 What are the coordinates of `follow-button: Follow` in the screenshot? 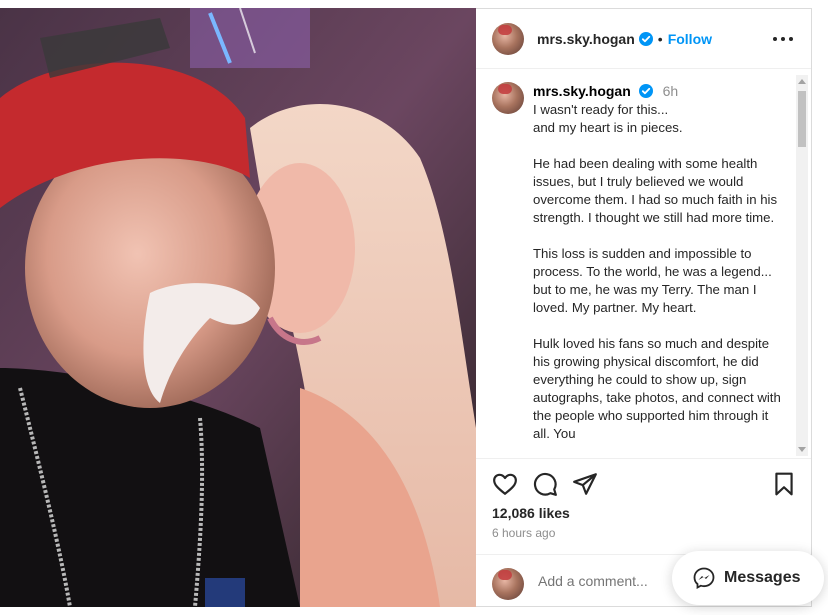 It's located at (690, 39).